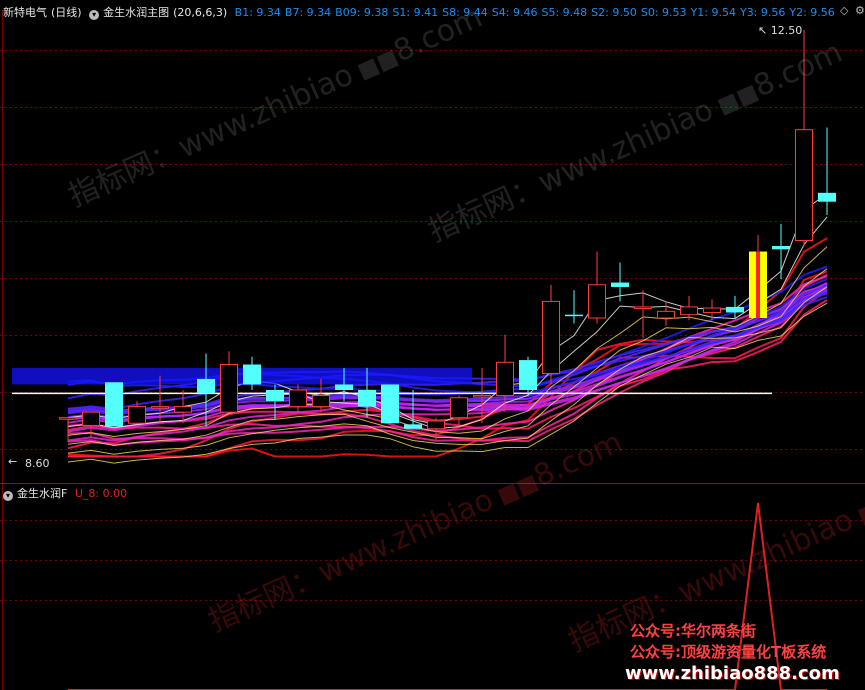 This screenshot has width=865, height=690. What do you see at coordinates (66, 12) in the screenshot?
I see `period-label: (日线)` at bounding box center [66, 12].